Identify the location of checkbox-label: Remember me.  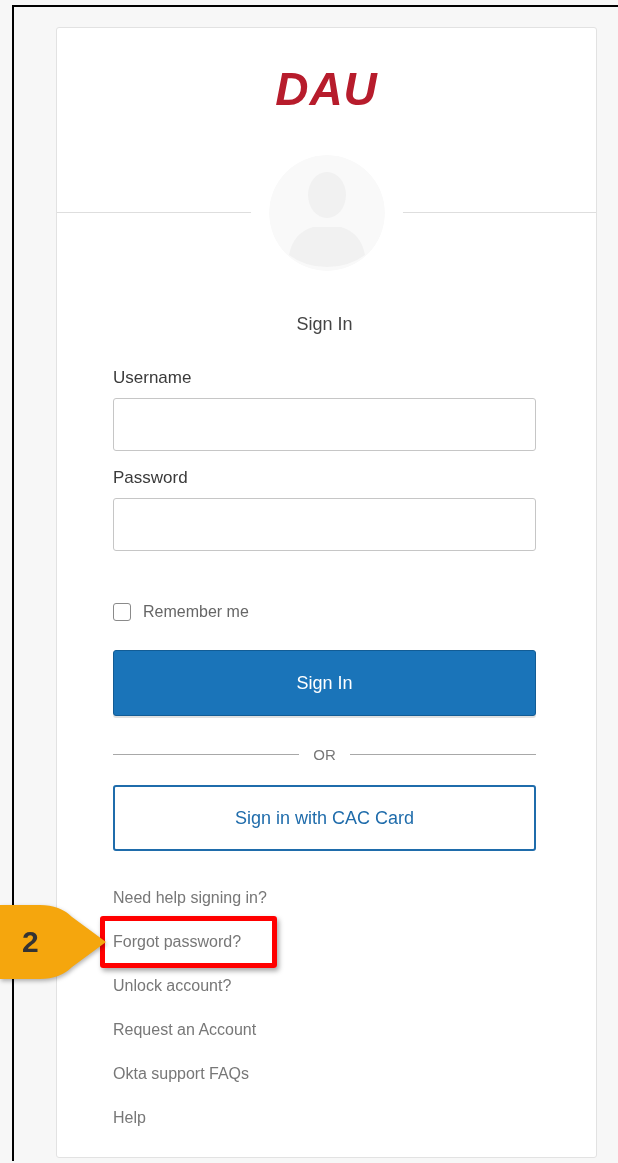
(196, 612).